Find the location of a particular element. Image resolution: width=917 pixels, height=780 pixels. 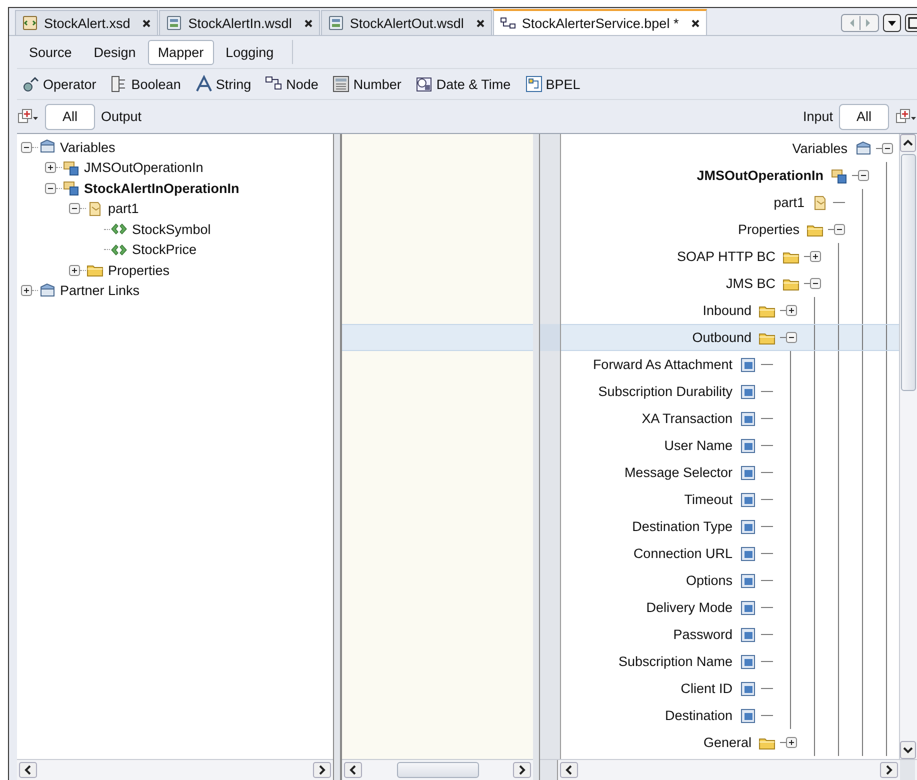

editor-tab: StockAlerterService.bpel * is located at coordinates (599, 22).